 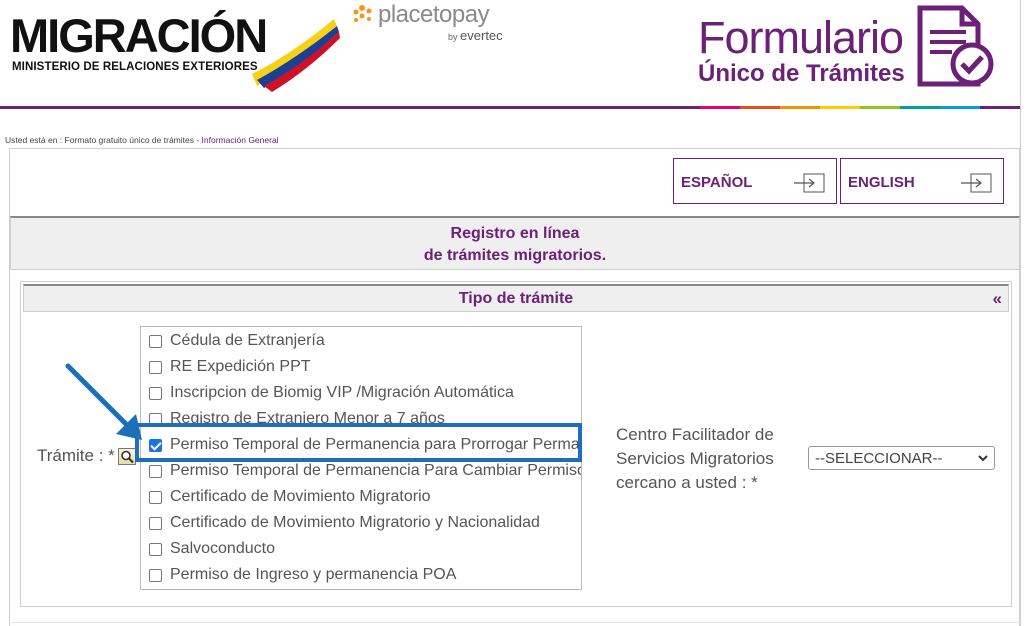 What do you see at coordinates (313, 574) in the screenshot?
I see `tramite-option-label: Permiso de Ingreso y permanencia POA` at bounding box center [313, 574].